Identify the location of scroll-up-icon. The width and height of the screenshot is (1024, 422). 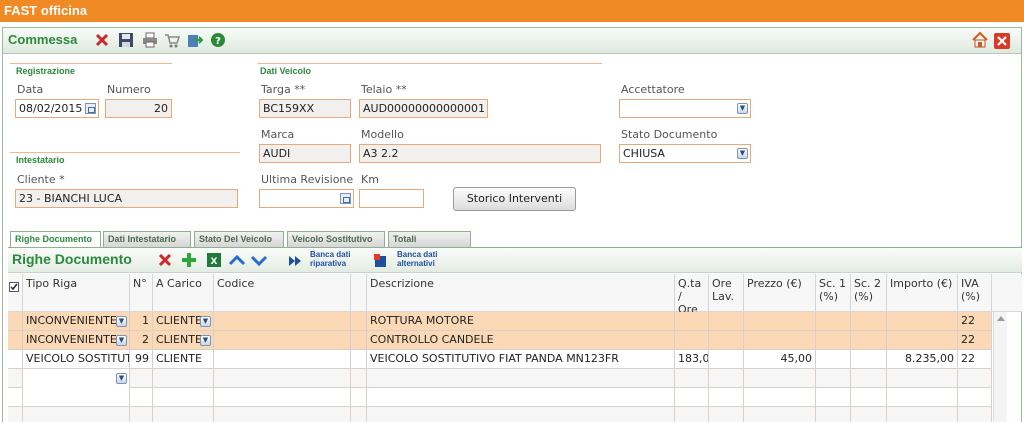
(1001, 318).